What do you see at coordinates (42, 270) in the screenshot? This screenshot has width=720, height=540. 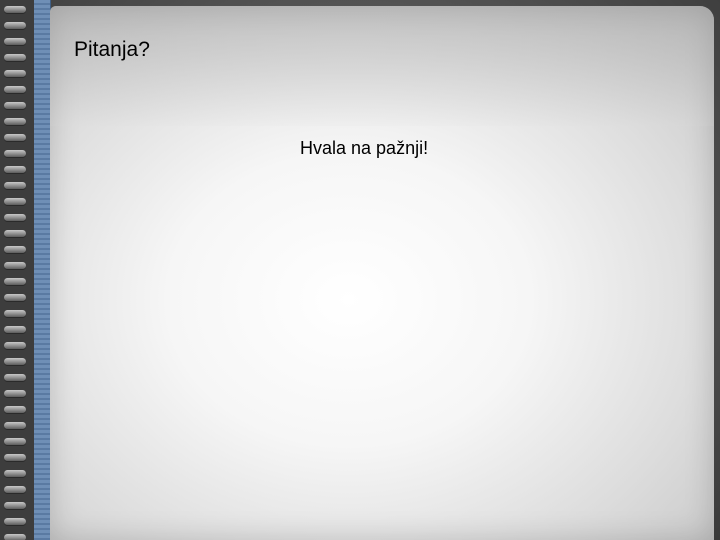 I see `binder-spine` at bounding box center [42, 270].